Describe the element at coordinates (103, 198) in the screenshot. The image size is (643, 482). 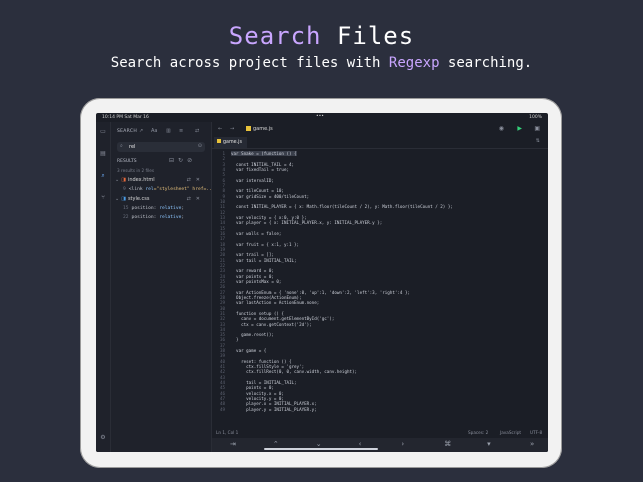
I see `source-control-icon: ⑂` at that location.